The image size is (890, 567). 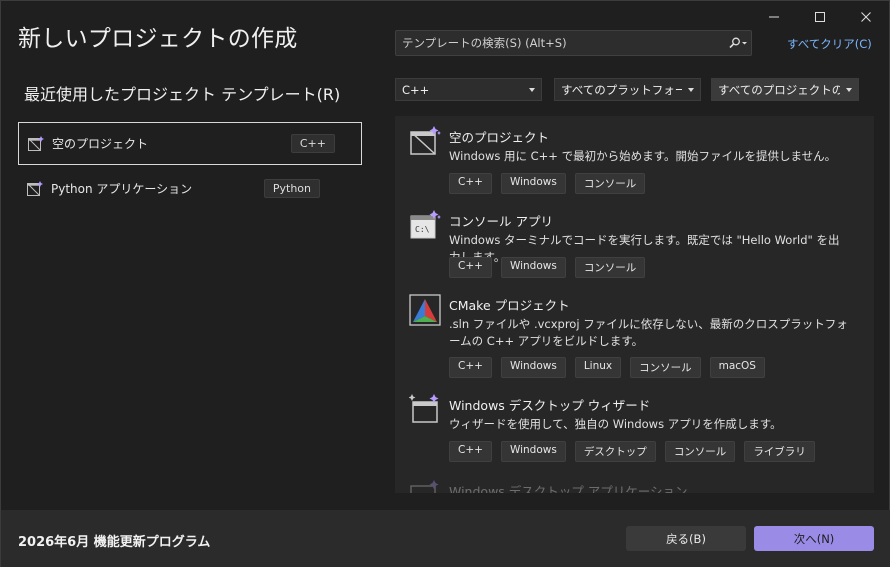 I want to click on platform-filter-value: すべてのプラットフォーム(P), so click(x=621, y=89).